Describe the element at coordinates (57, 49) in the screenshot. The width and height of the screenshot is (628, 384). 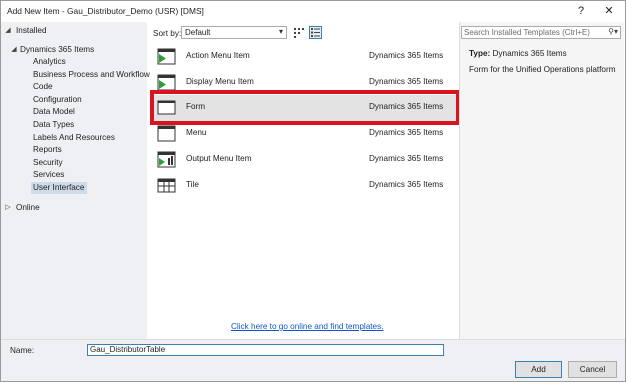
I see `tree-item-label: Dynamics 365 Items` at that location.